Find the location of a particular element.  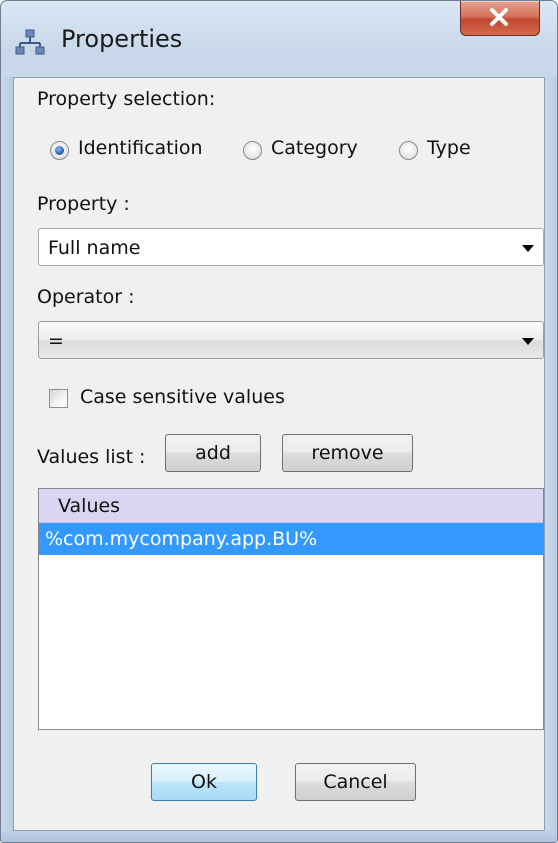

operator-label: Operator : is located at coordinates (86, 297).